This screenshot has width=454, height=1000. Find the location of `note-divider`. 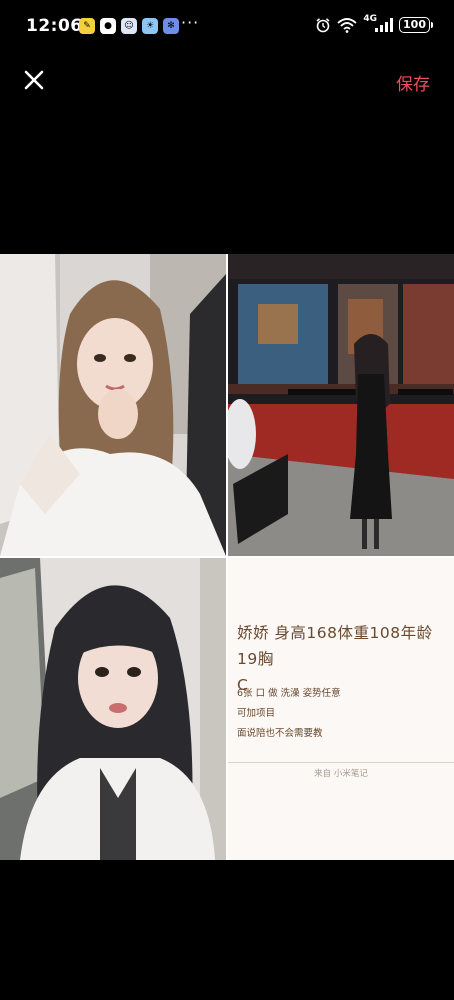

note-divider is located at coordinates (341, 762).